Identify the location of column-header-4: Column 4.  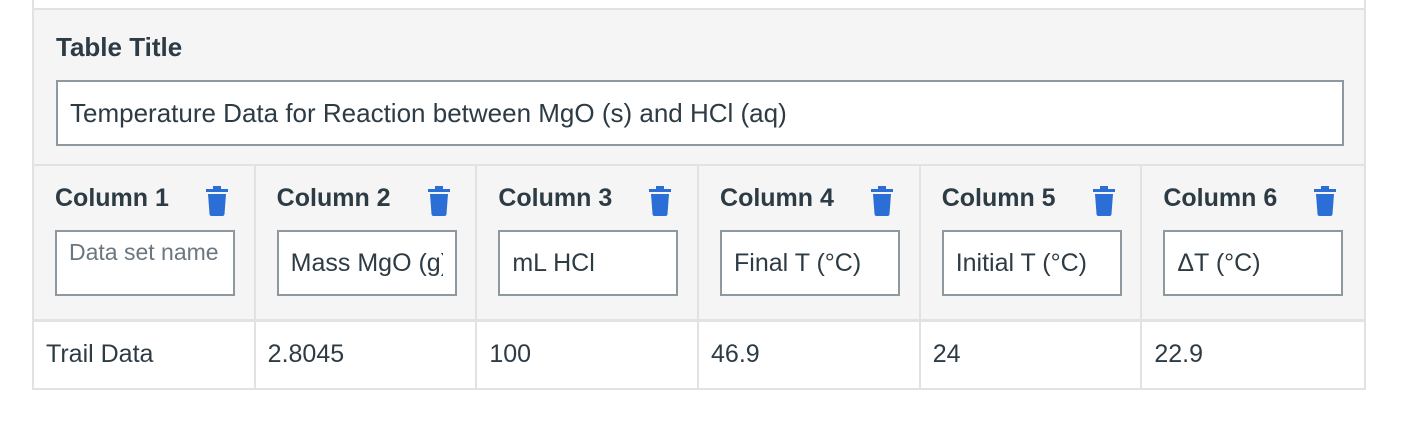
(810, 242).